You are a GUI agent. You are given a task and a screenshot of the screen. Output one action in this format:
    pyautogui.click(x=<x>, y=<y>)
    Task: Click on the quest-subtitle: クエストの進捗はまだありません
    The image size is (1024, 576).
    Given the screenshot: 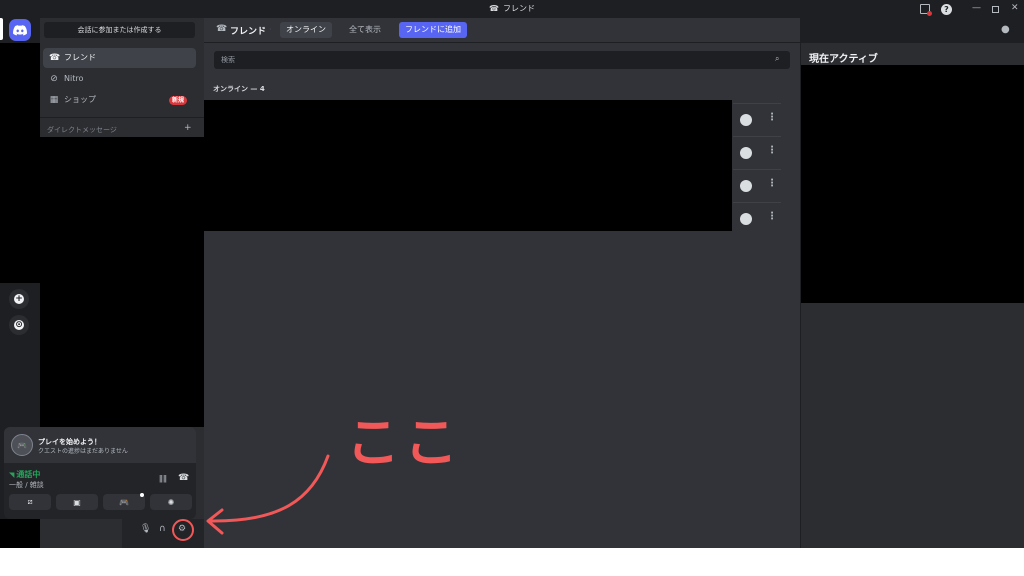 What is the action you would take?
    pyautogui.click(x=83, y=451)
    